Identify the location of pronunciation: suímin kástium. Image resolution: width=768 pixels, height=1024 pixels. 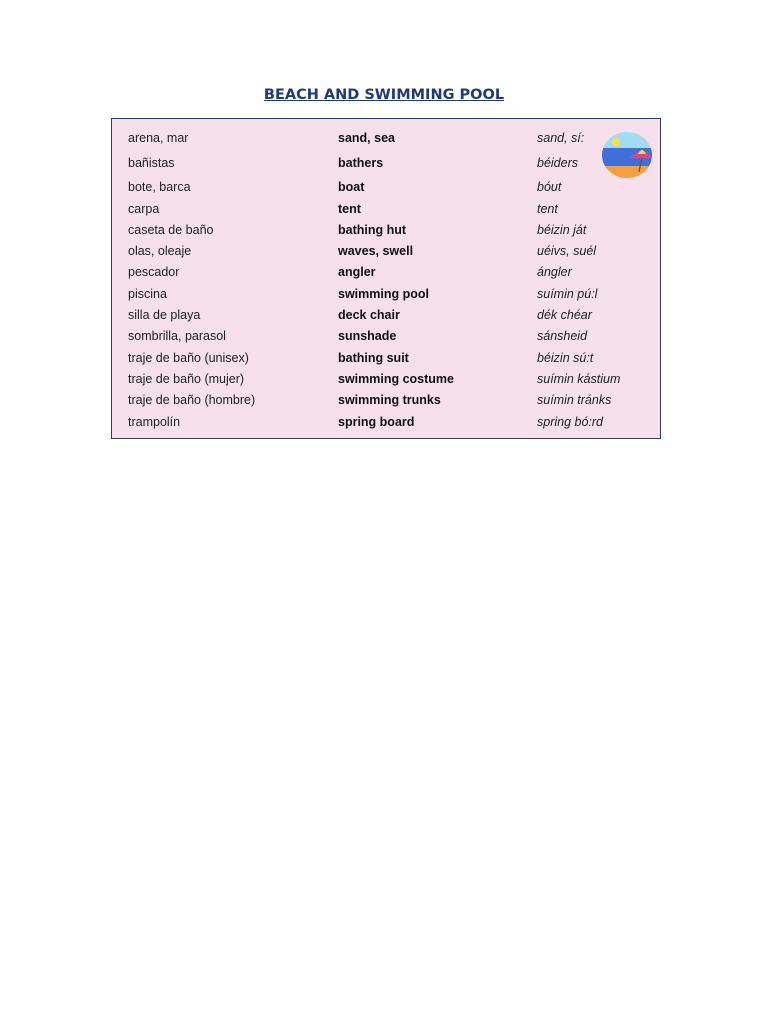
(579, 379).